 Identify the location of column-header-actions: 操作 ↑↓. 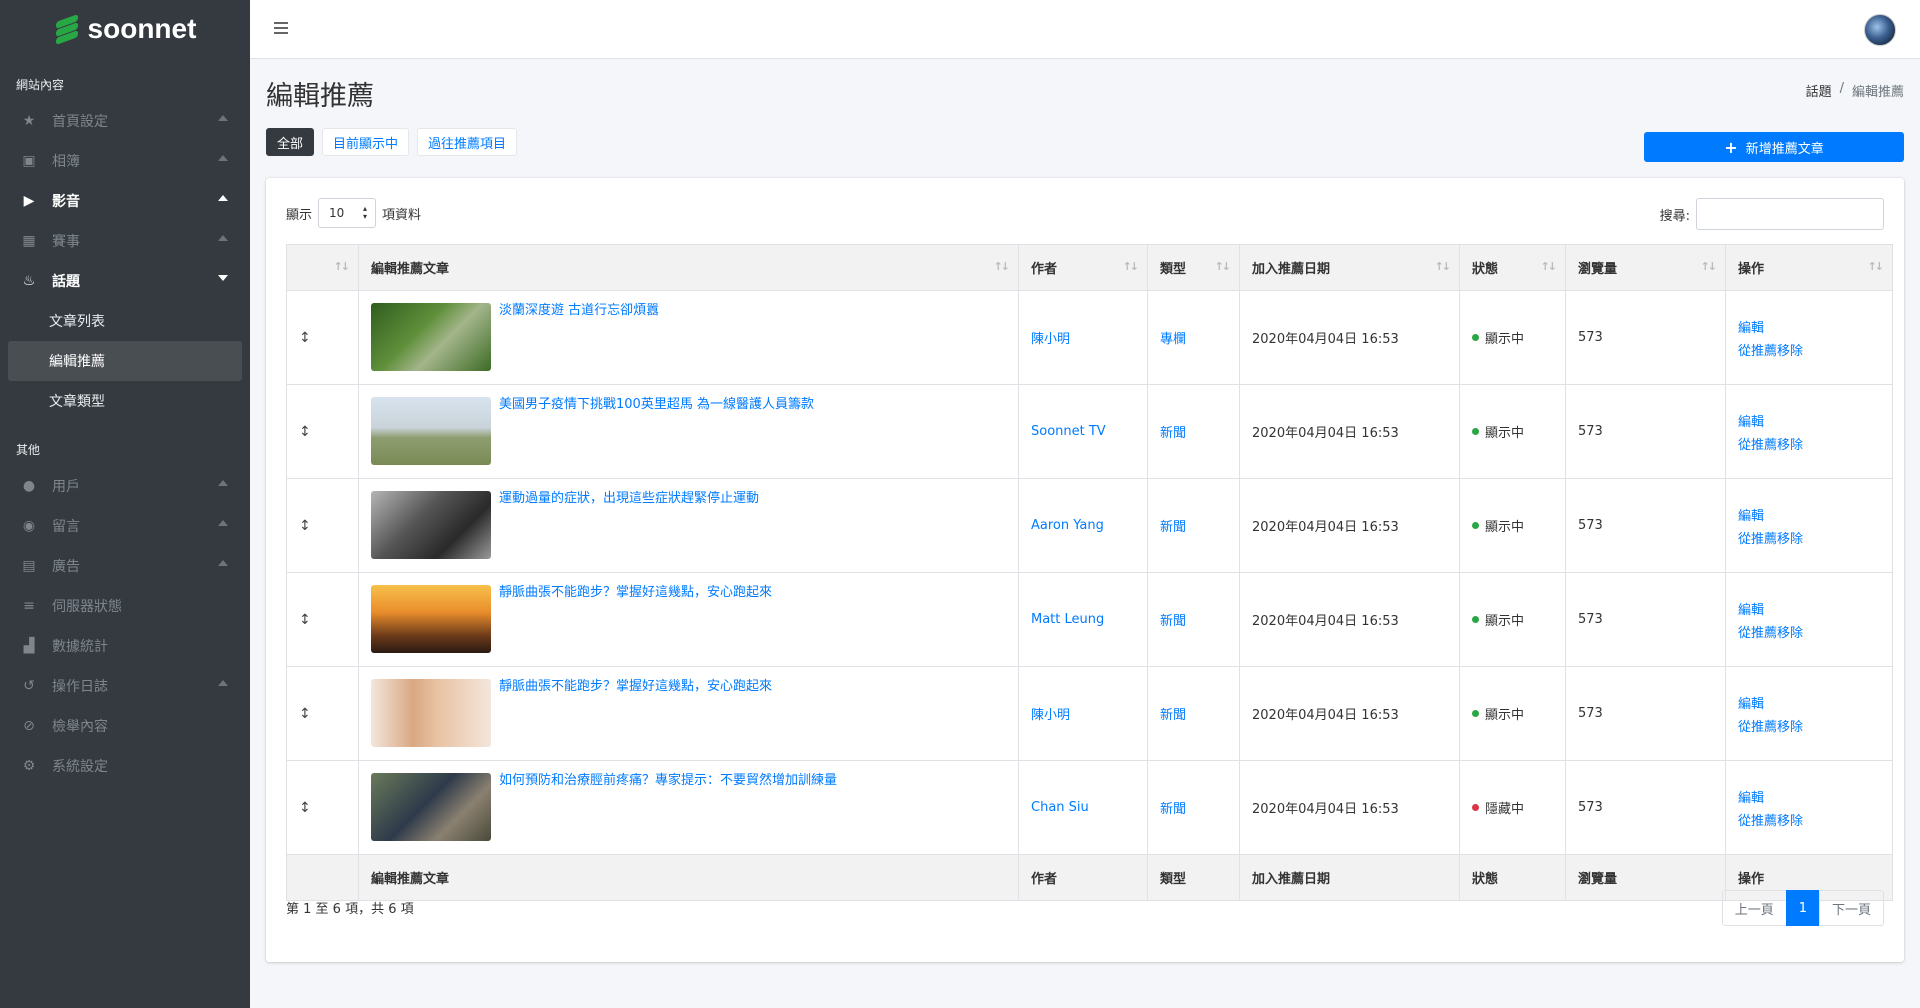
(1809, 267).